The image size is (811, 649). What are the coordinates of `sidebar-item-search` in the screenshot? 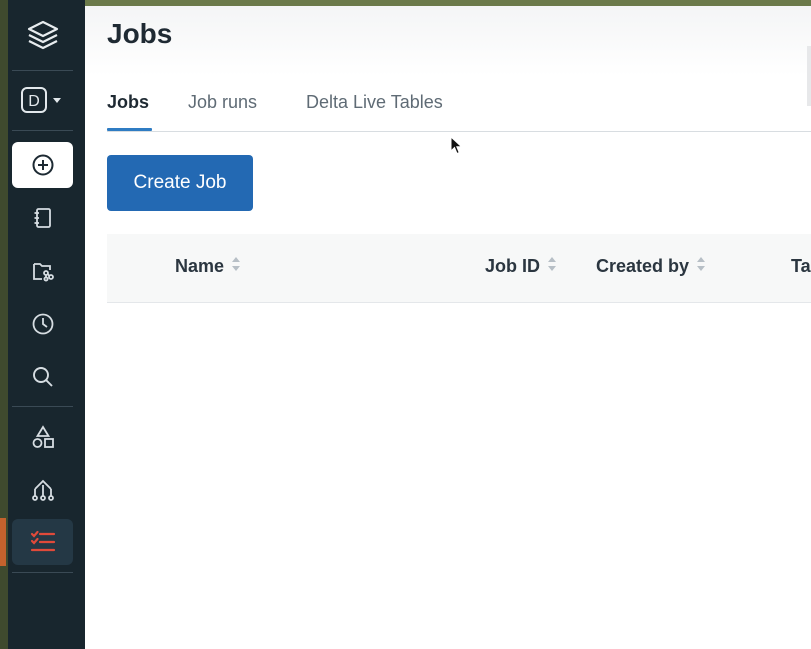 It's located at (42, 377).